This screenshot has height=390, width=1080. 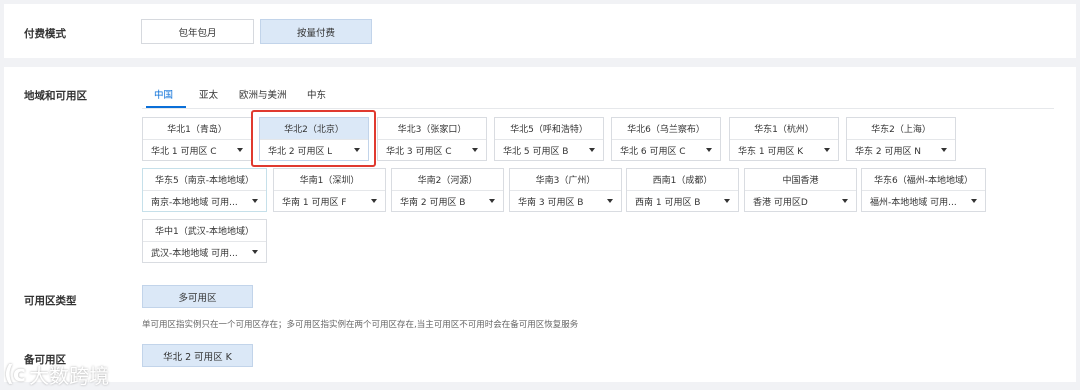 I want to click on zone-region-name: 华南3（广州）, so click(x=565, y=181).